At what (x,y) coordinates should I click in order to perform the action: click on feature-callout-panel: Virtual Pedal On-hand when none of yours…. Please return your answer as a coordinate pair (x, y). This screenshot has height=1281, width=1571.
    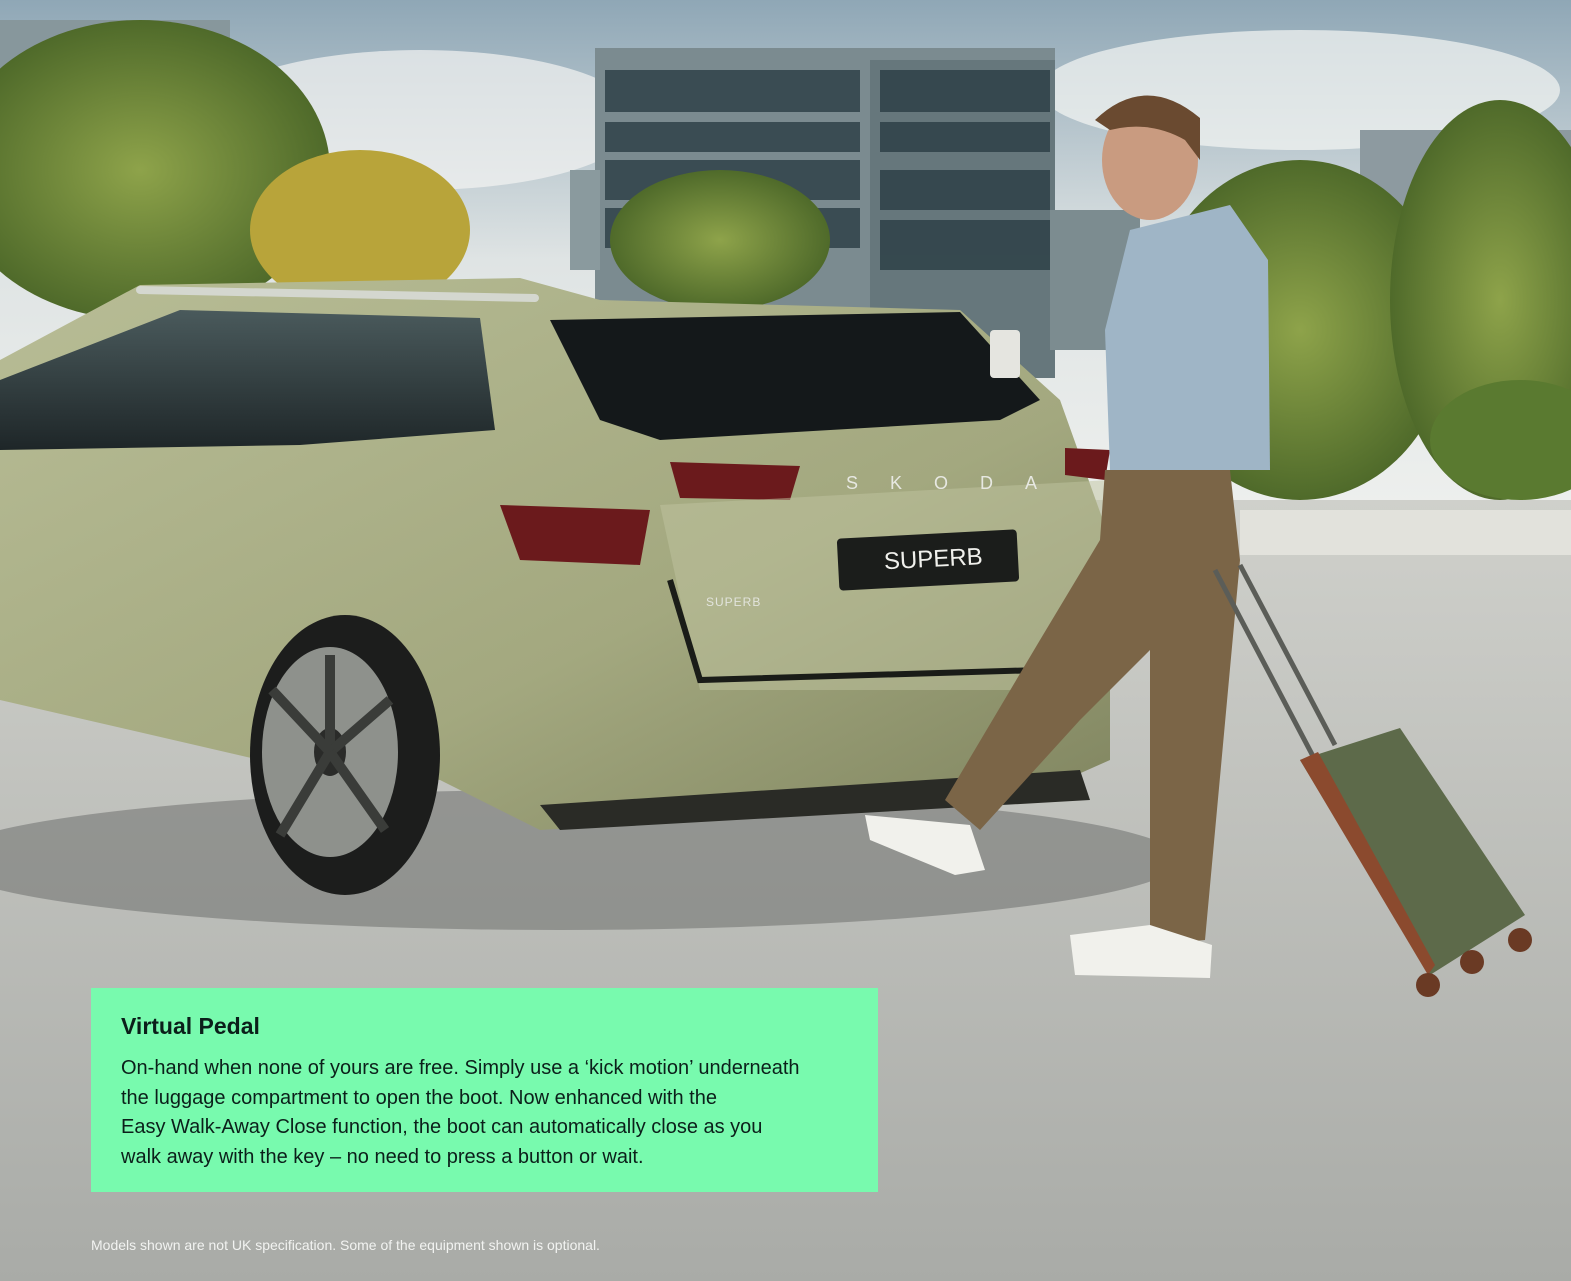
    Looking at the image, I should click on (484, 1090).